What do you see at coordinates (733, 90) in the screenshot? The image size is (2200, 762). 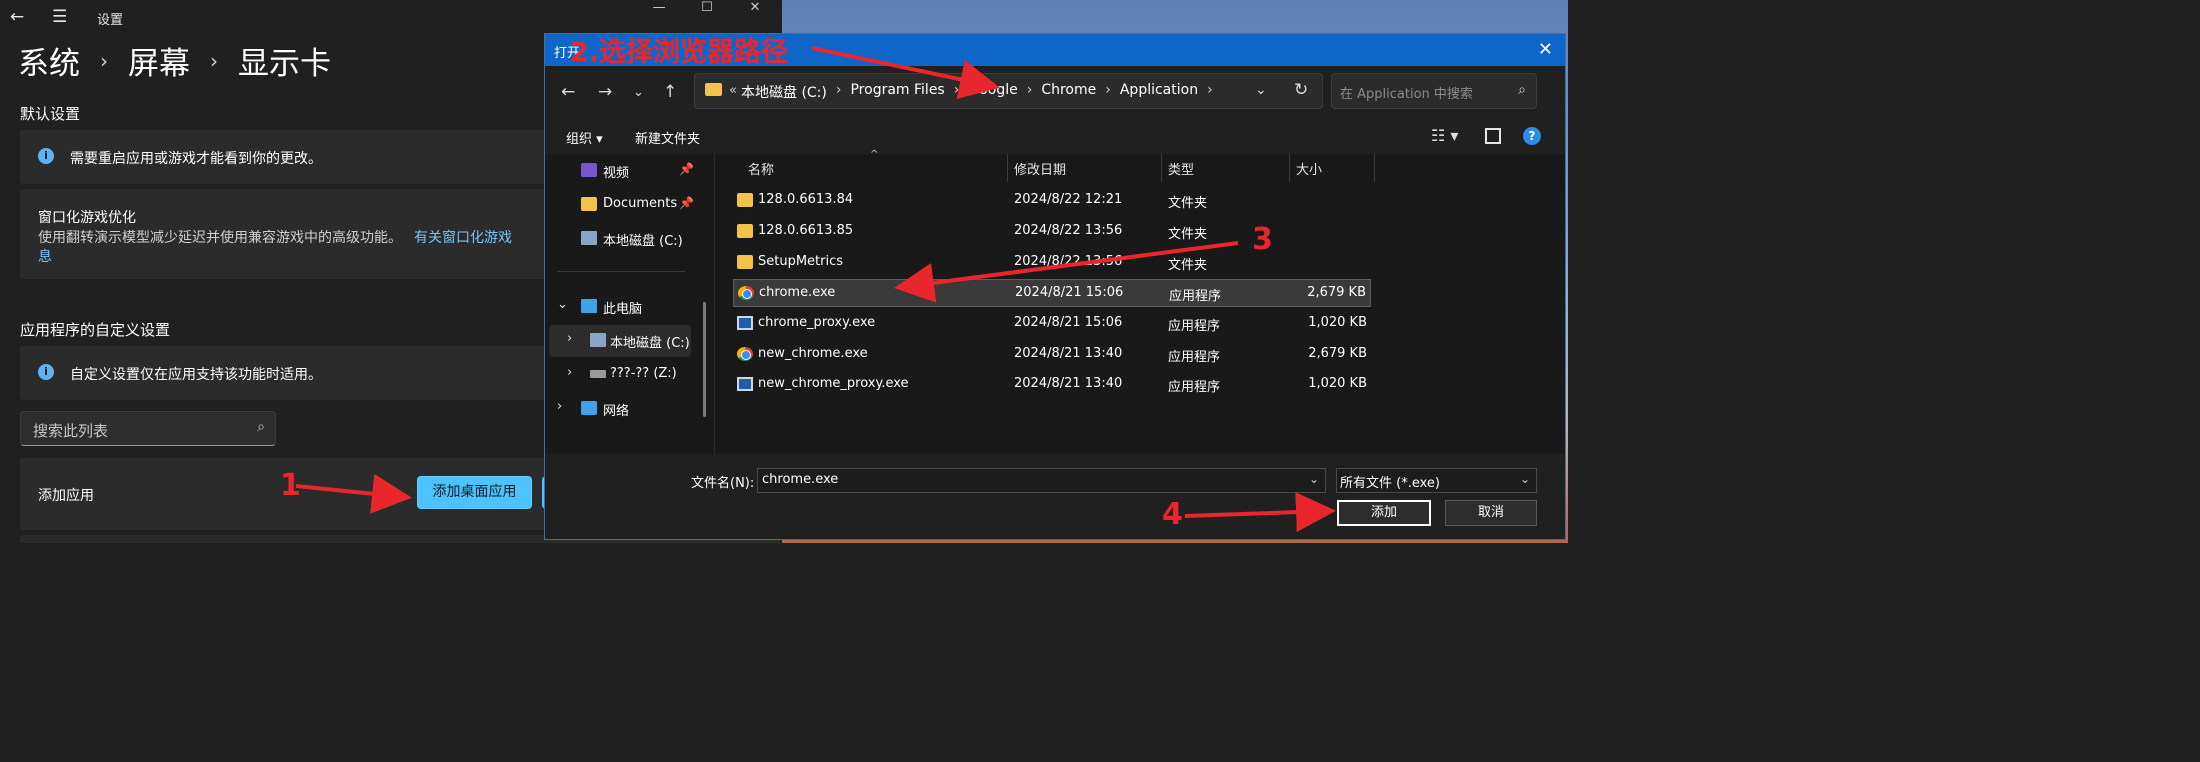 I see `address-overflow: «` at bounding box center [733, 90].